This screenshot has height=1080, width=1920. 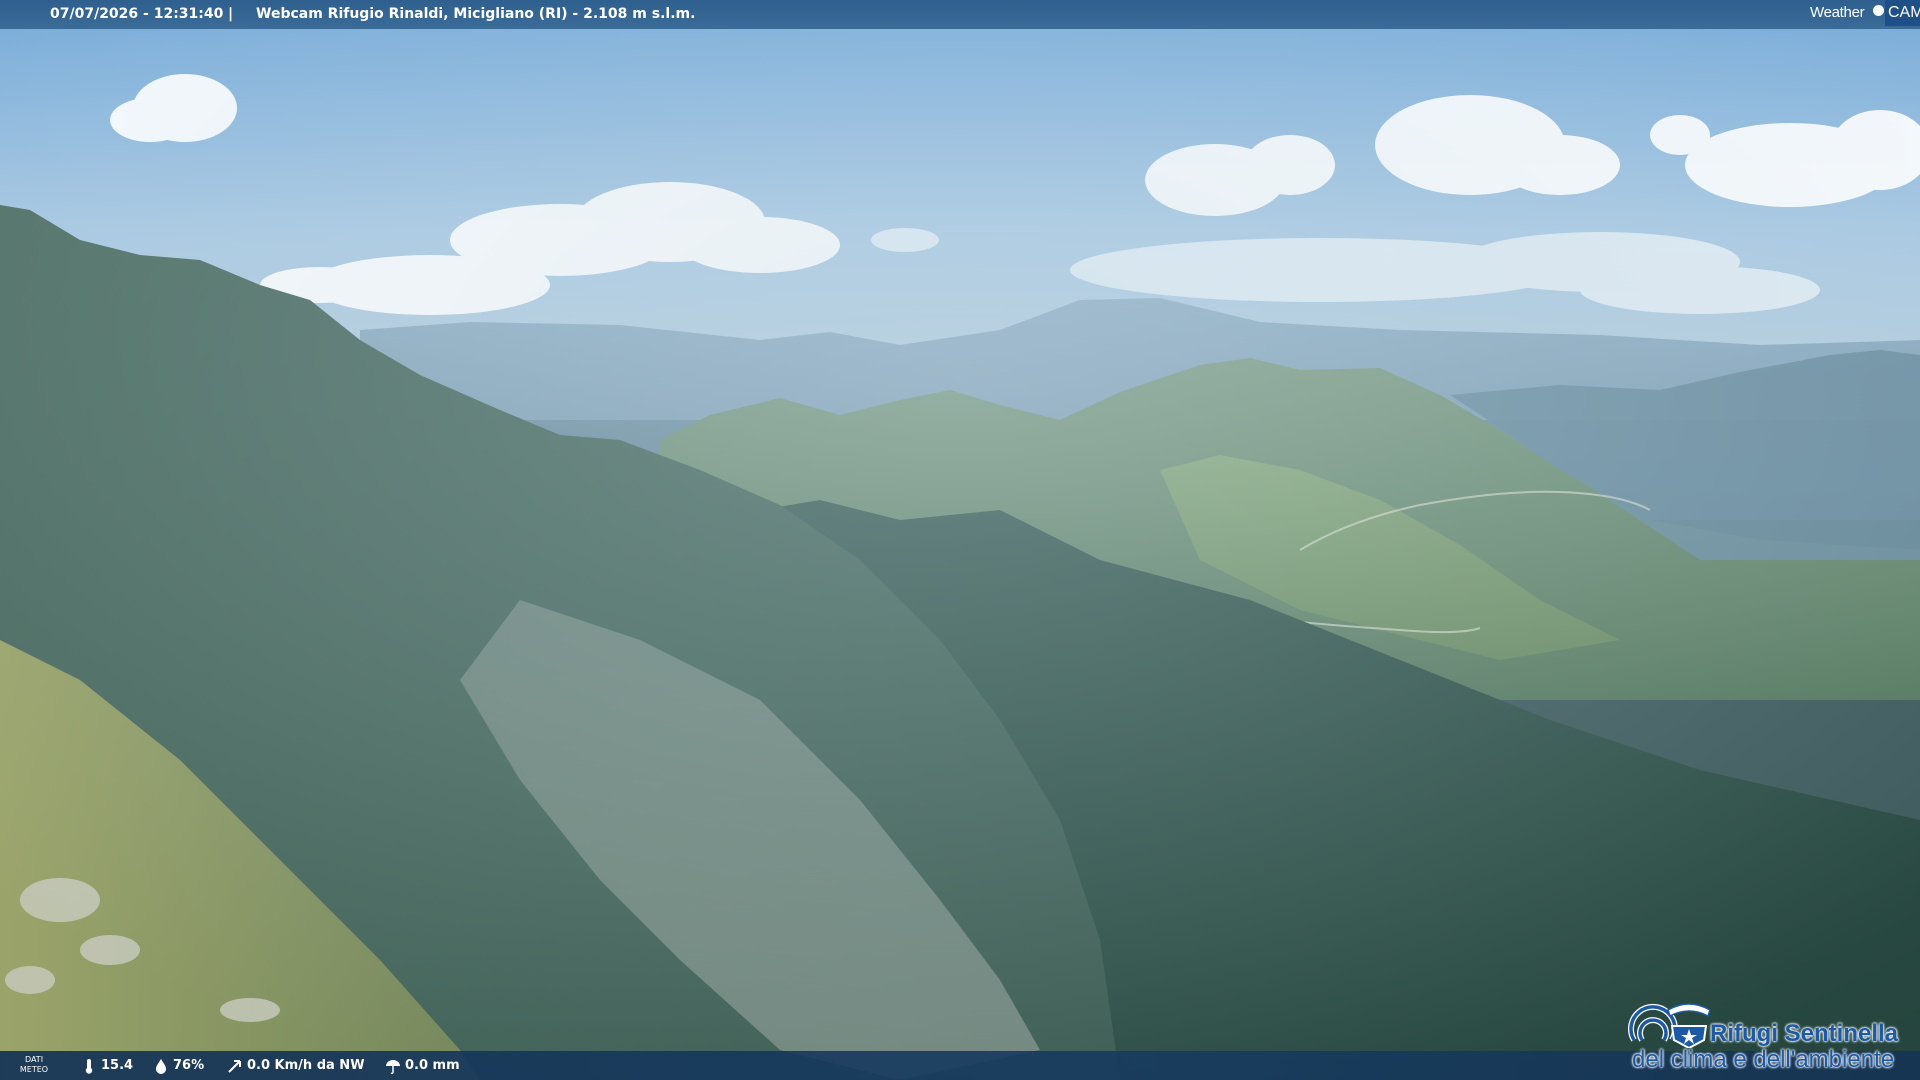 I want to click on weather-data-label: DATI METEO, so click(x=34, y=1065).